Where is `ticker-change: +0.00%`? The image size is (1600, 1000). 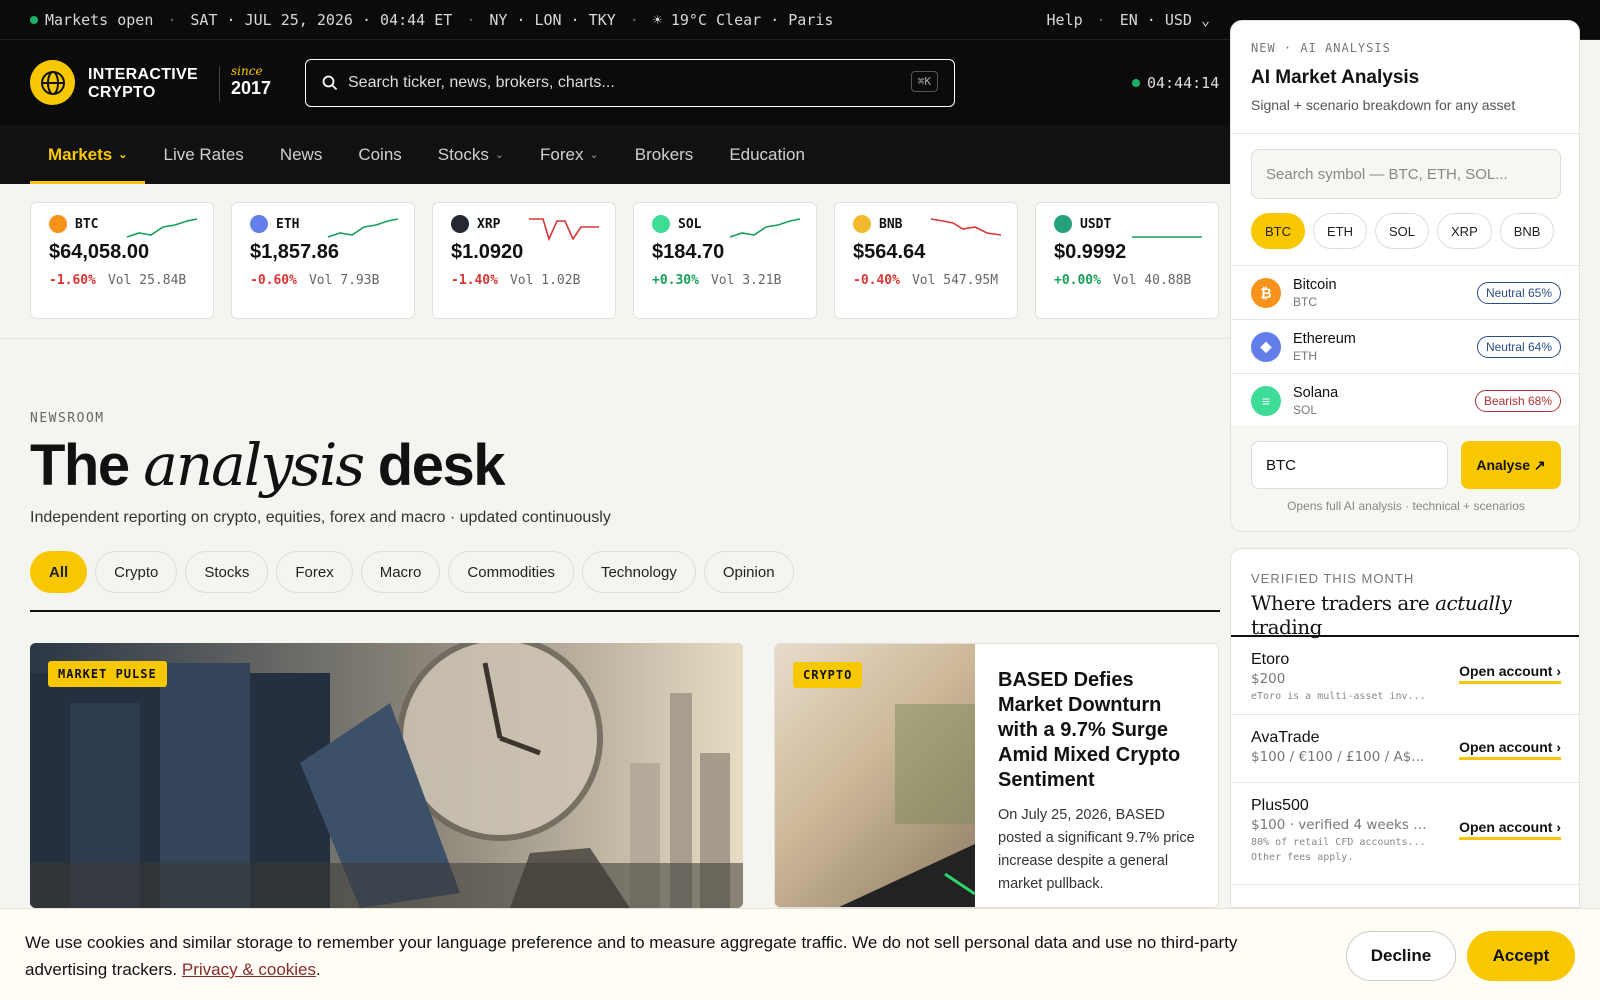 ticker-change: +0.00% is located at coordinates (1077, 280).